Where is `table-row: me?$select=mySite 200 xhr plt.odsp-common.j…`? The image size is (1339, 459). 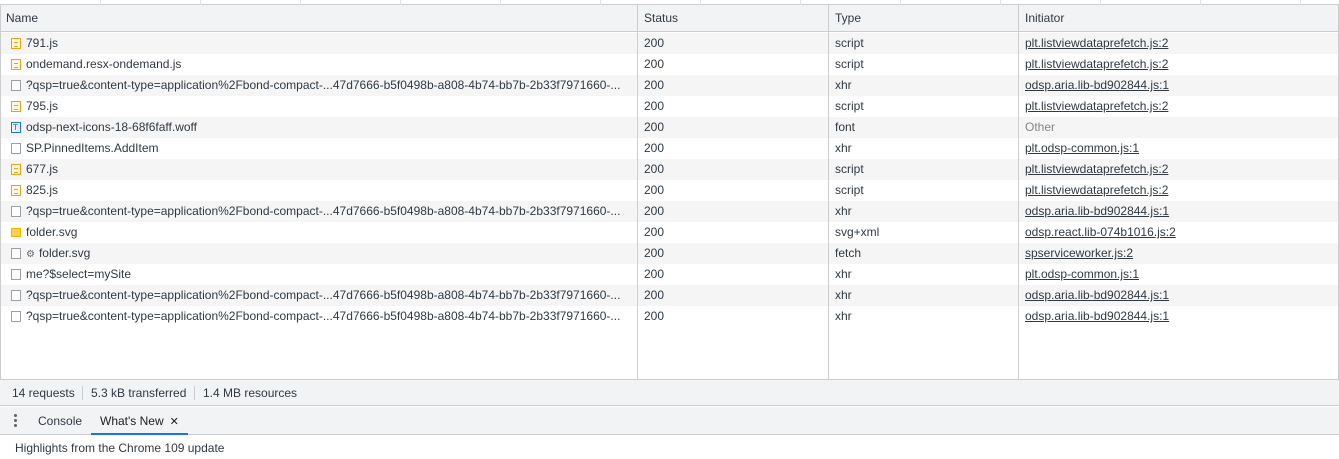
table-row: me?$select=mySite 200 xhr plt.odsp-common.j… is located at coordinates (669, 274).